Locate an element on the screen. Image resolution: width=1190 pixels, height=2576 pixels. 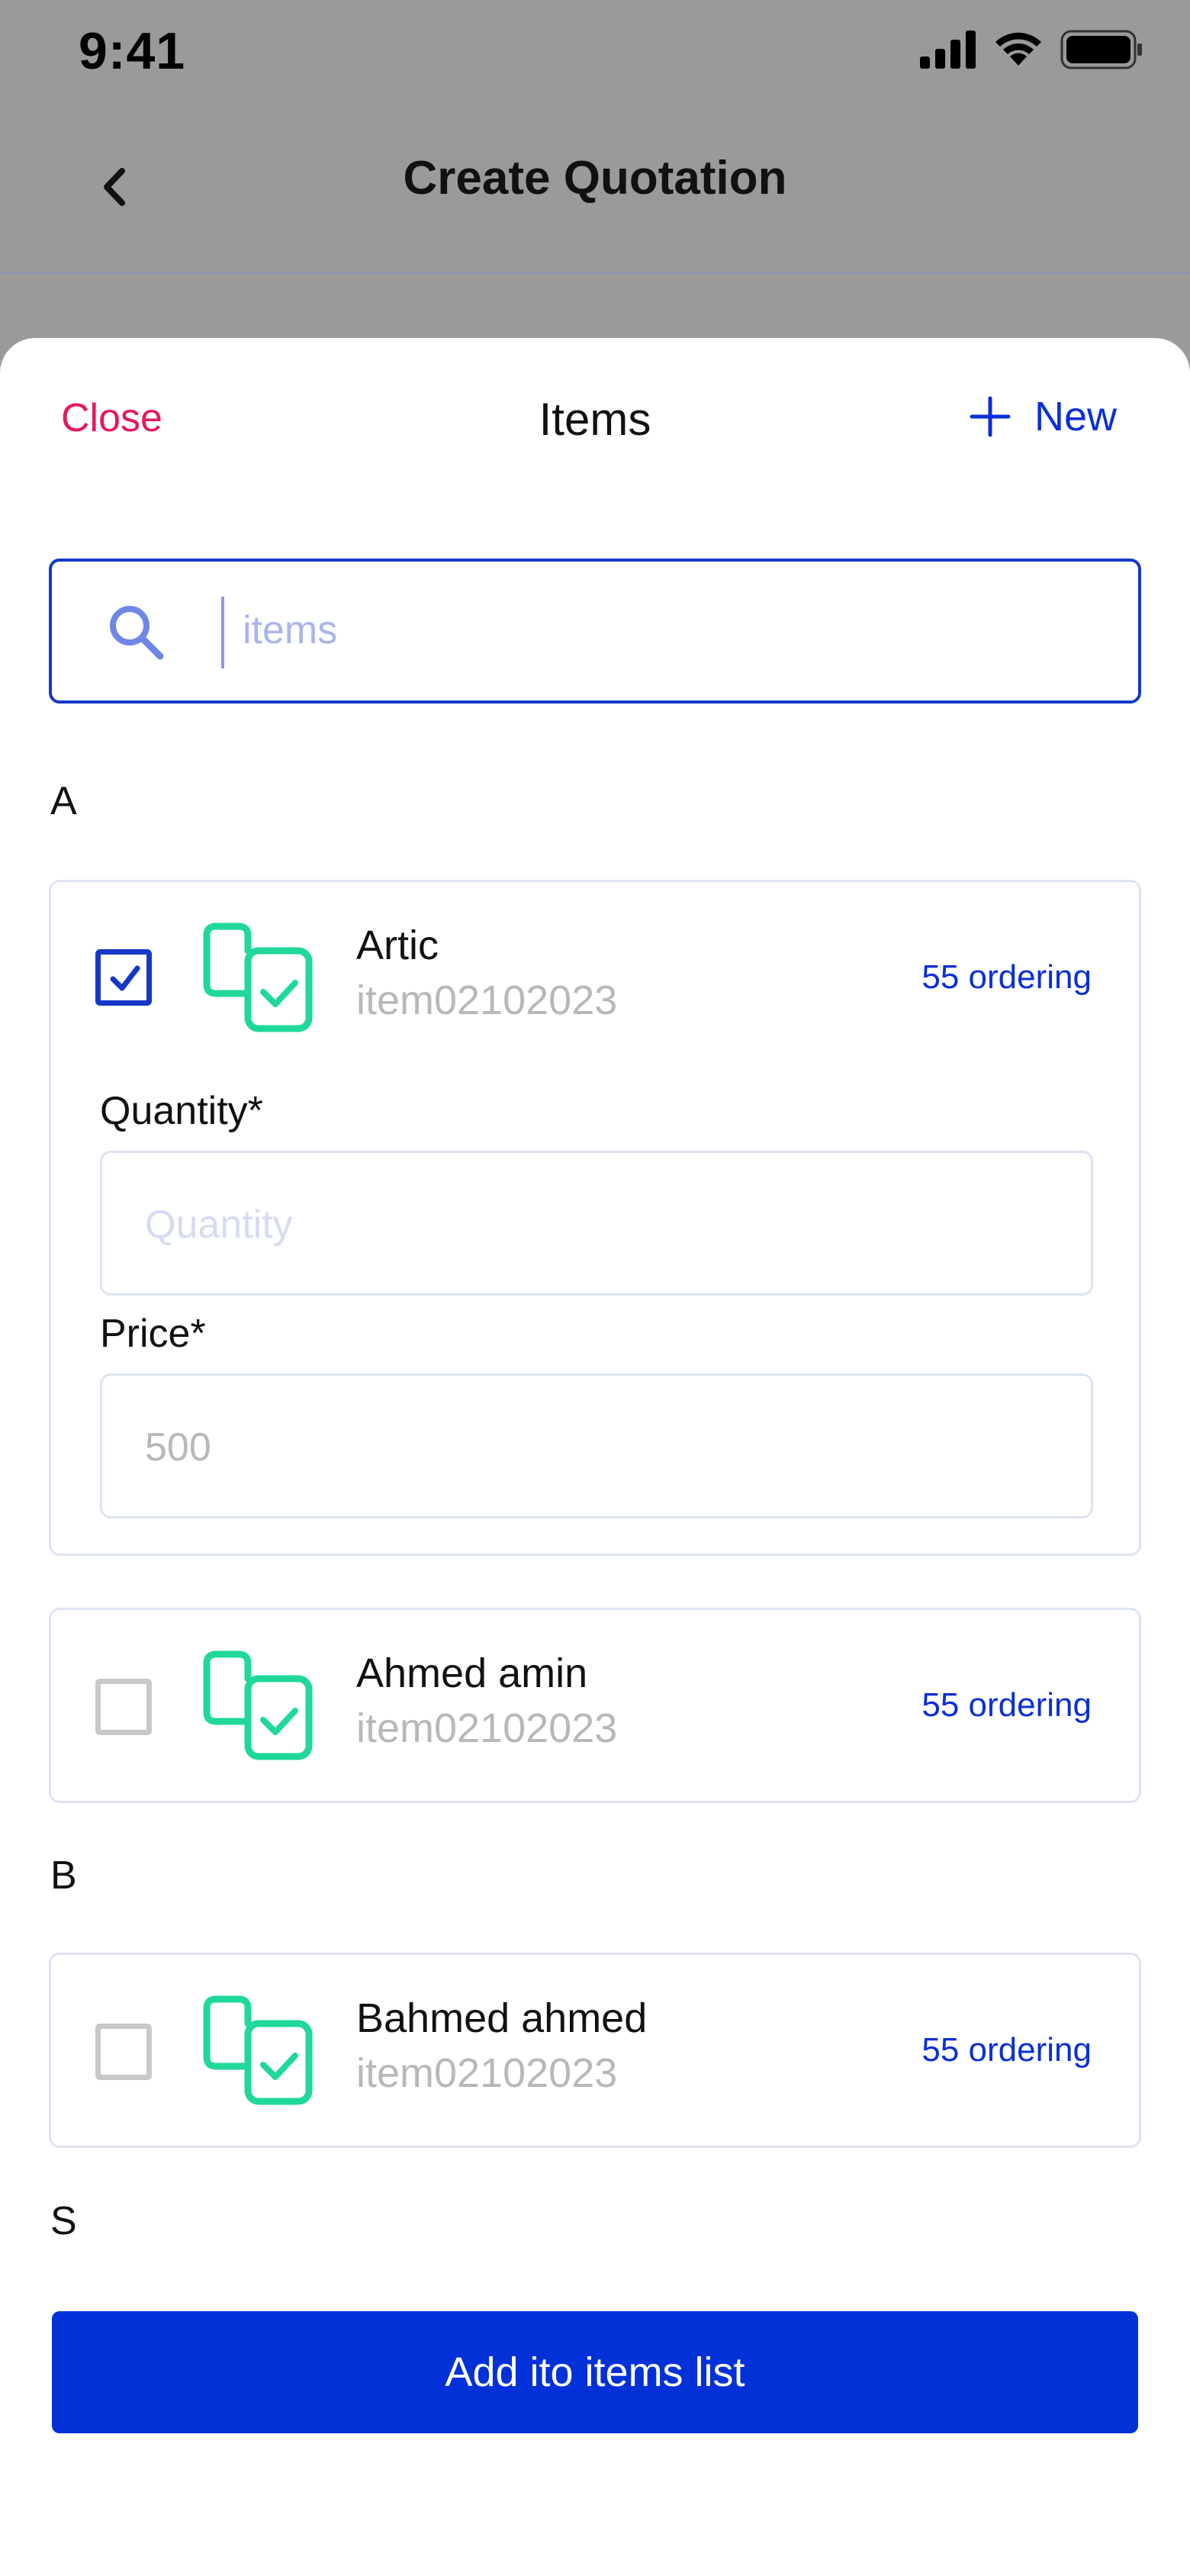
item-name: Ahmed amin is located at coordinates (472, 1673).